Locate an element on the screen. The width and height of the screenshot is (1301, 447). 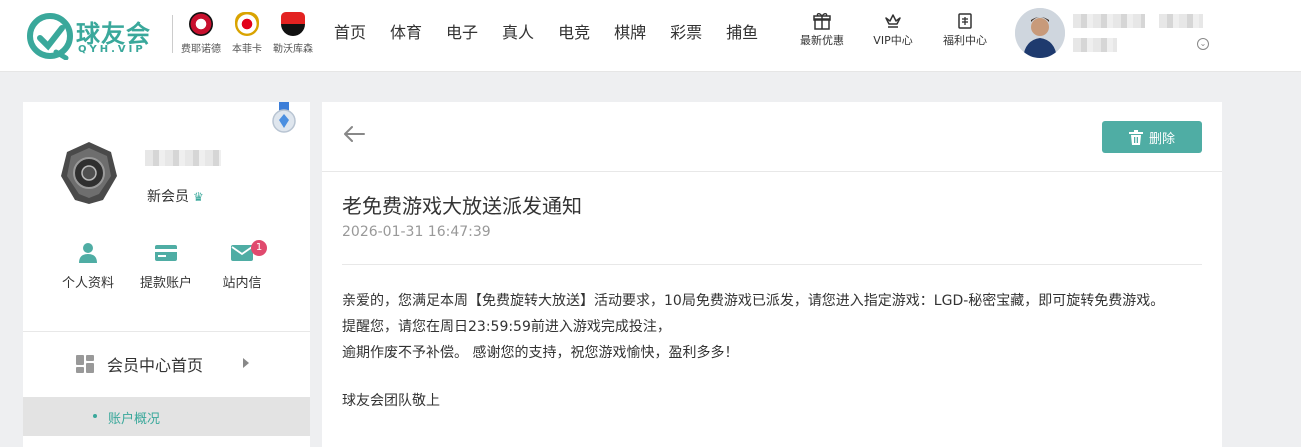
user-icon is located at coordinates (88, 253).